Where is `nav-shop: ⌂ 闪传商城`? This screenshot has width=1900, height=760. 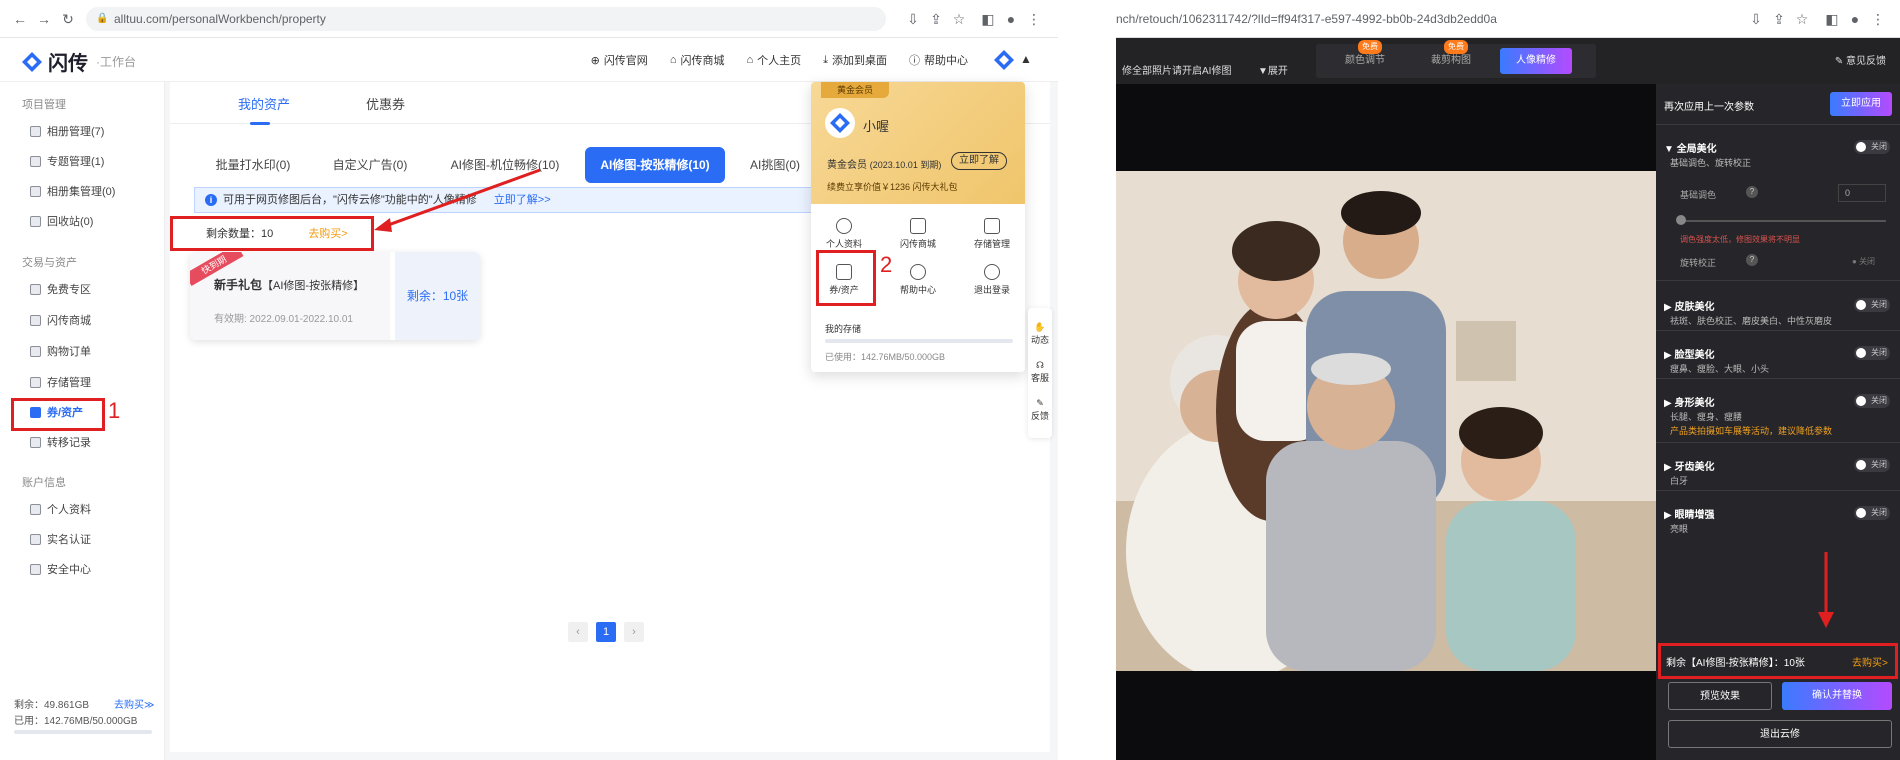
nav-shop: ⌂ 闪传商城 is located at coordinates (697, 60).